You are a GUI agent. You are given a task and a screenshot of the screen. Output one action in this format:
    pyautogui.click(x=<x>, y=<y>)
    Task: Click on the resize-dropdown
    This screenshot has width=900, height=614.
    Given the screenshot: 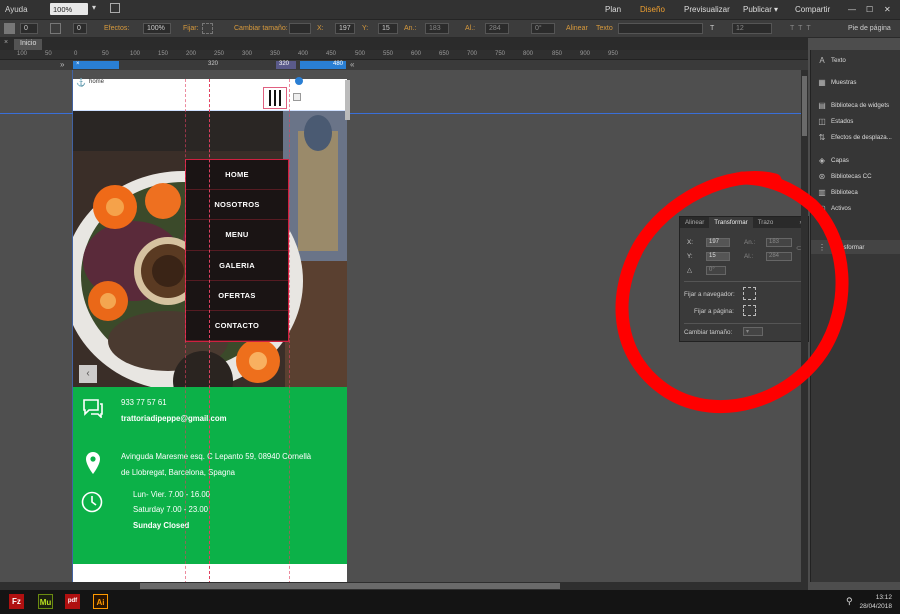 What is the action you would take?
    pyautogui.click(x=300, y=28)
    